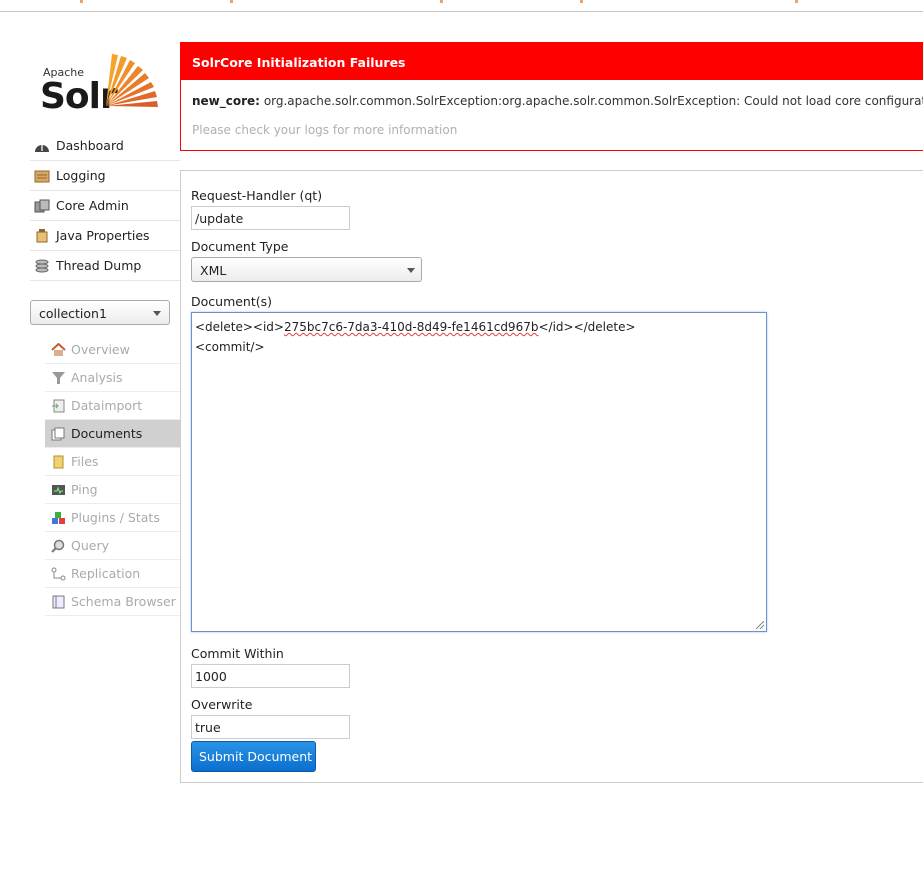  Describe the element at coordinates (58, 434) in the screenshot. I see `documents-icon` at that location.